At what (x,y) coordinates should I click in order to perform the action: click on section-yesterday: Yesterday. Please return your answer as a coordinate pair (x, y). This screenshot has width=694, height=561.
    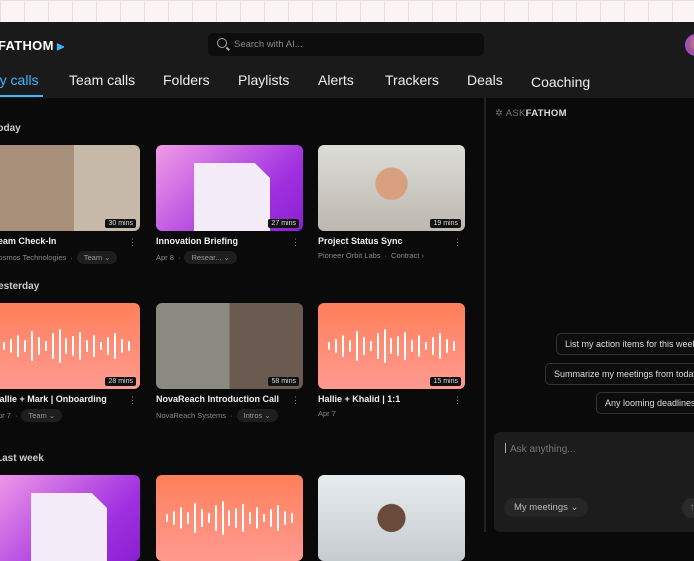
    Looking at the image, I should click on (20, 286).